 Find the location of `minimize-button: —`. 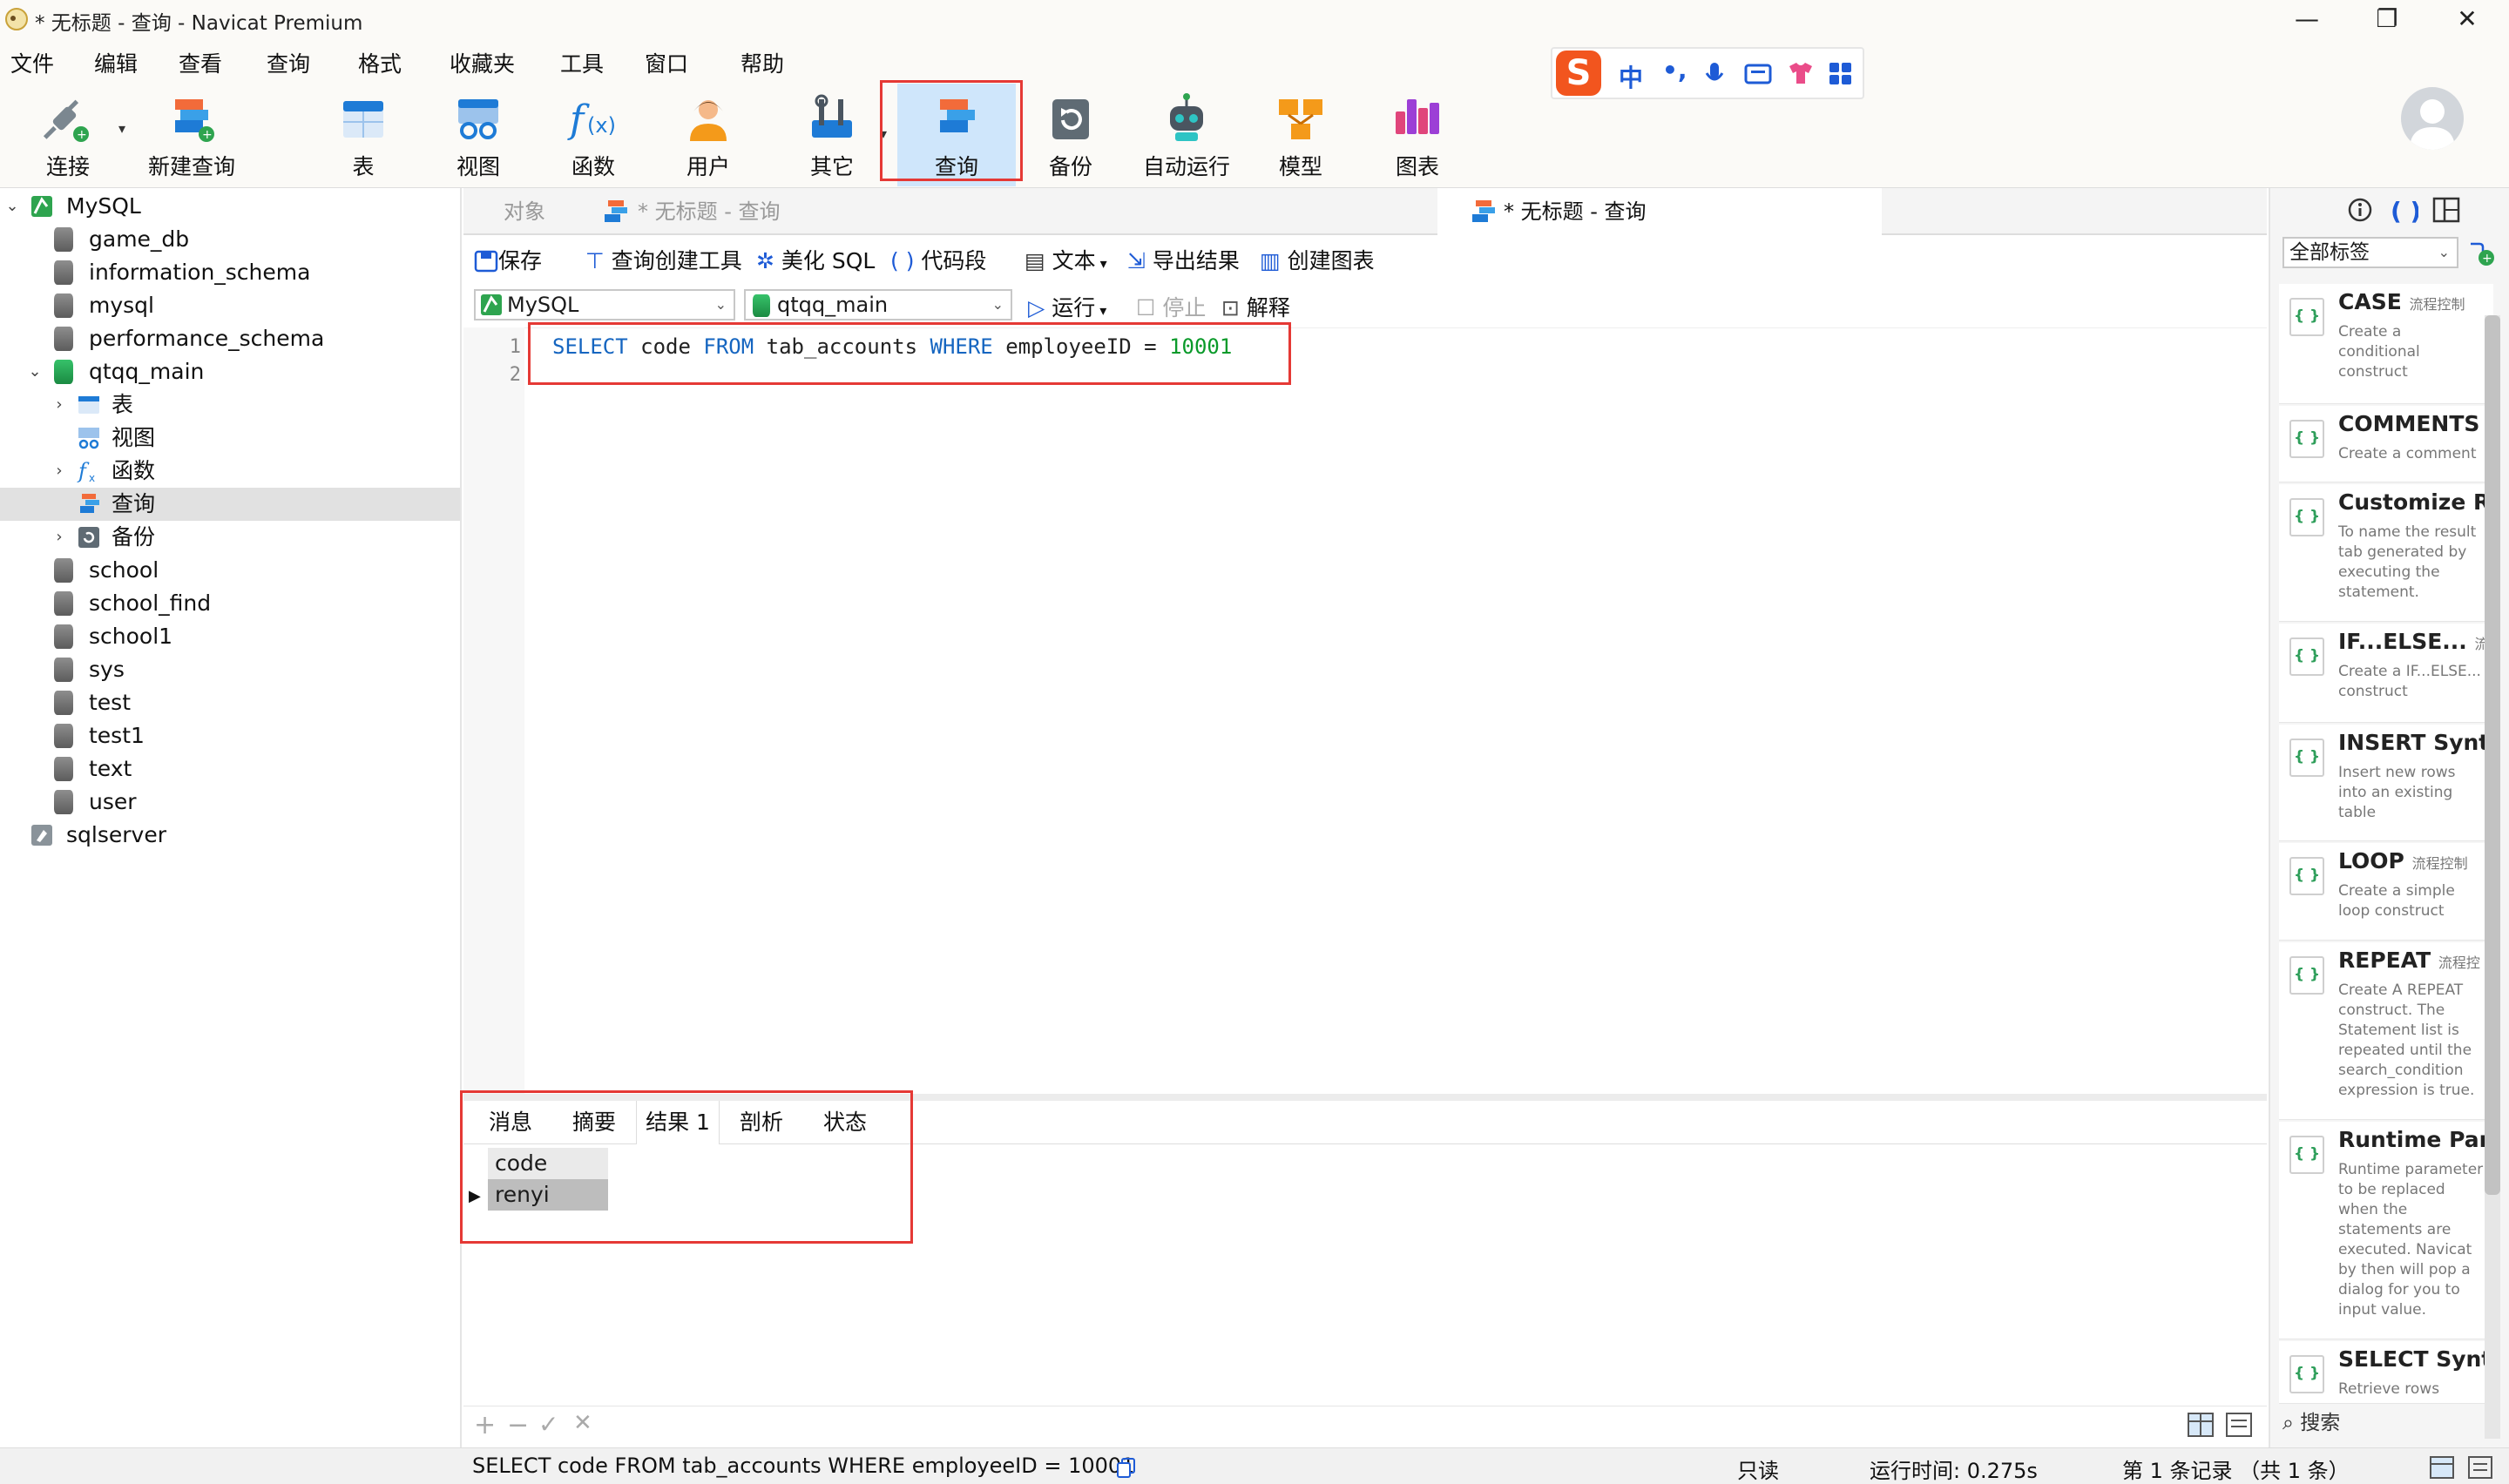

minimize-button: — is located at coordinates (2307, 19).